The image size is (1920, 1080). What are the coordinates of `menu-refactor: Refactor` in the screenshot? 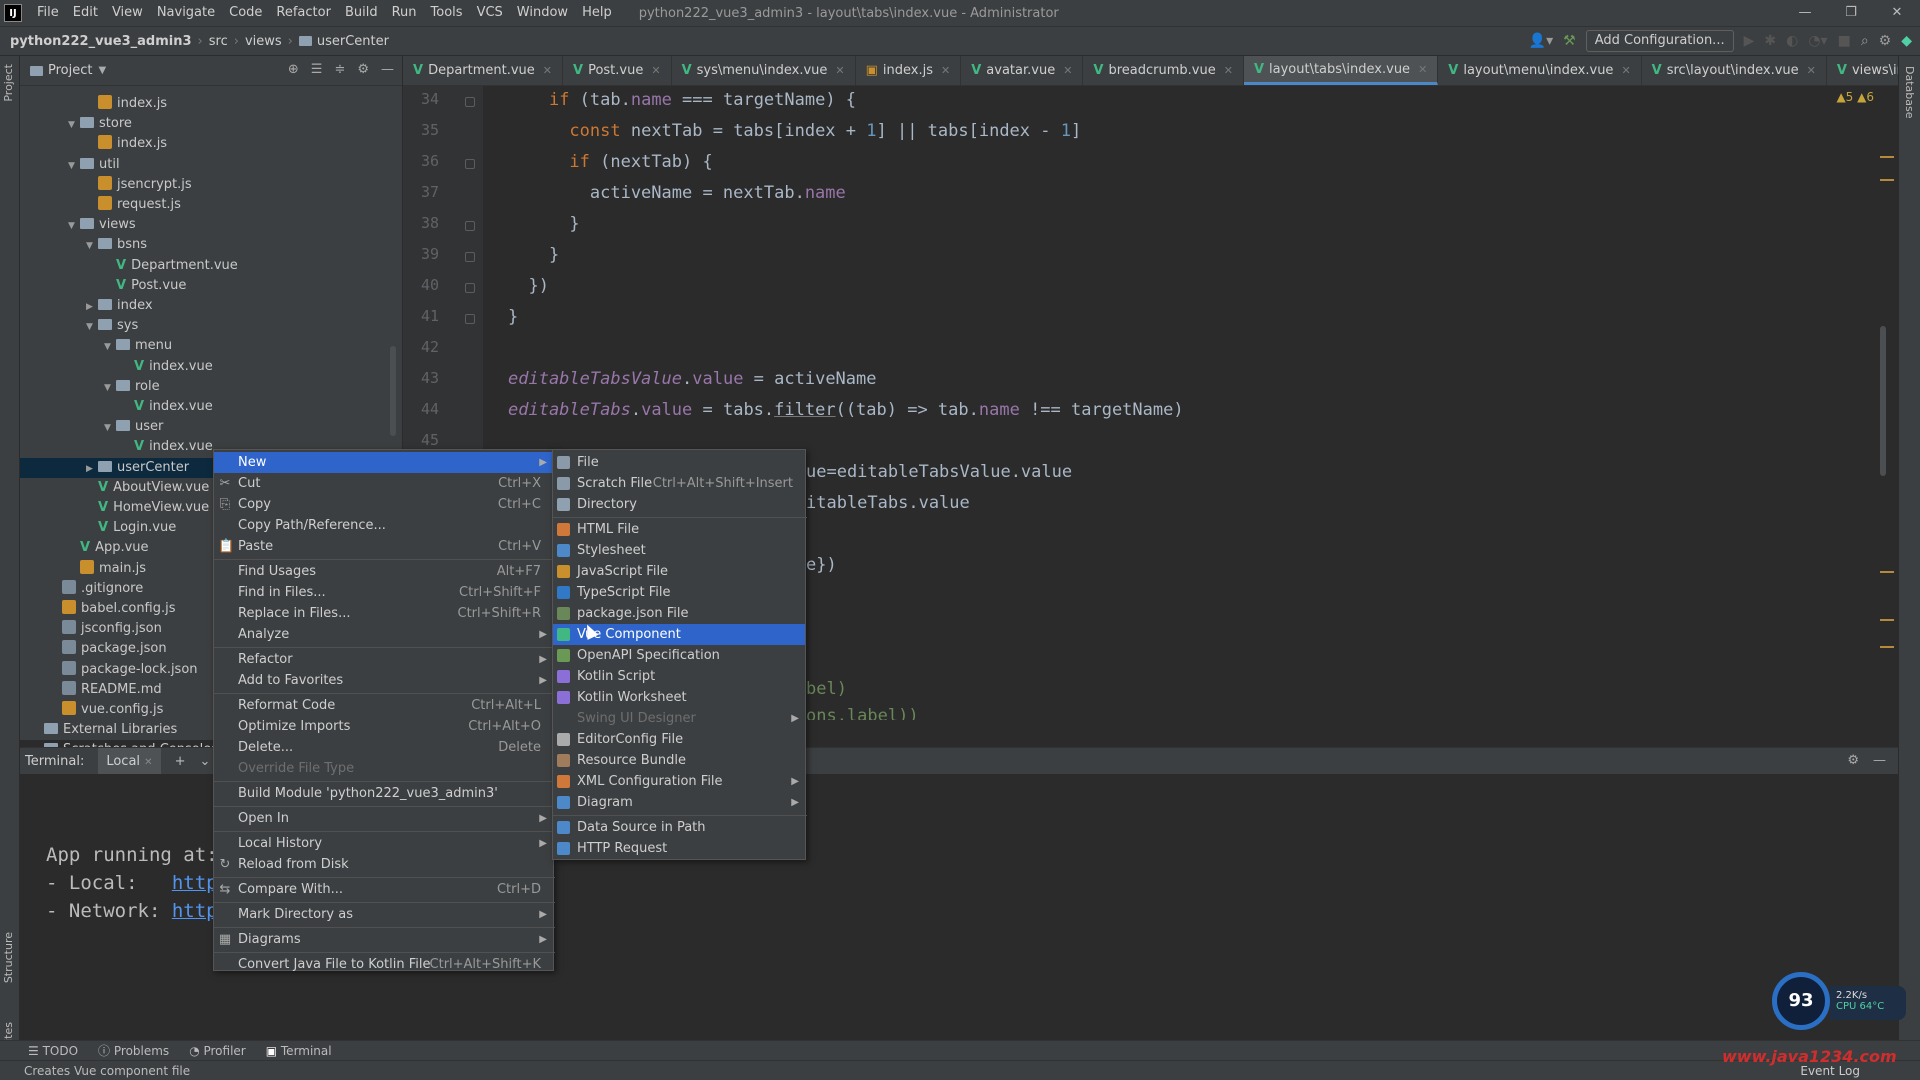 It's located at (303, 13).